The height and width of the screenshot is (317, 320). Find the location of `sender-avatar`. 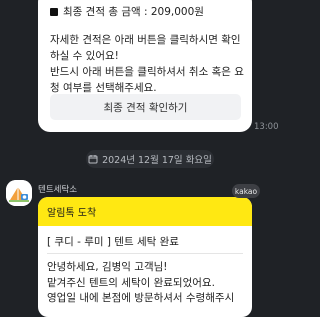

sender-avatar is located at coordinates (19, 193).